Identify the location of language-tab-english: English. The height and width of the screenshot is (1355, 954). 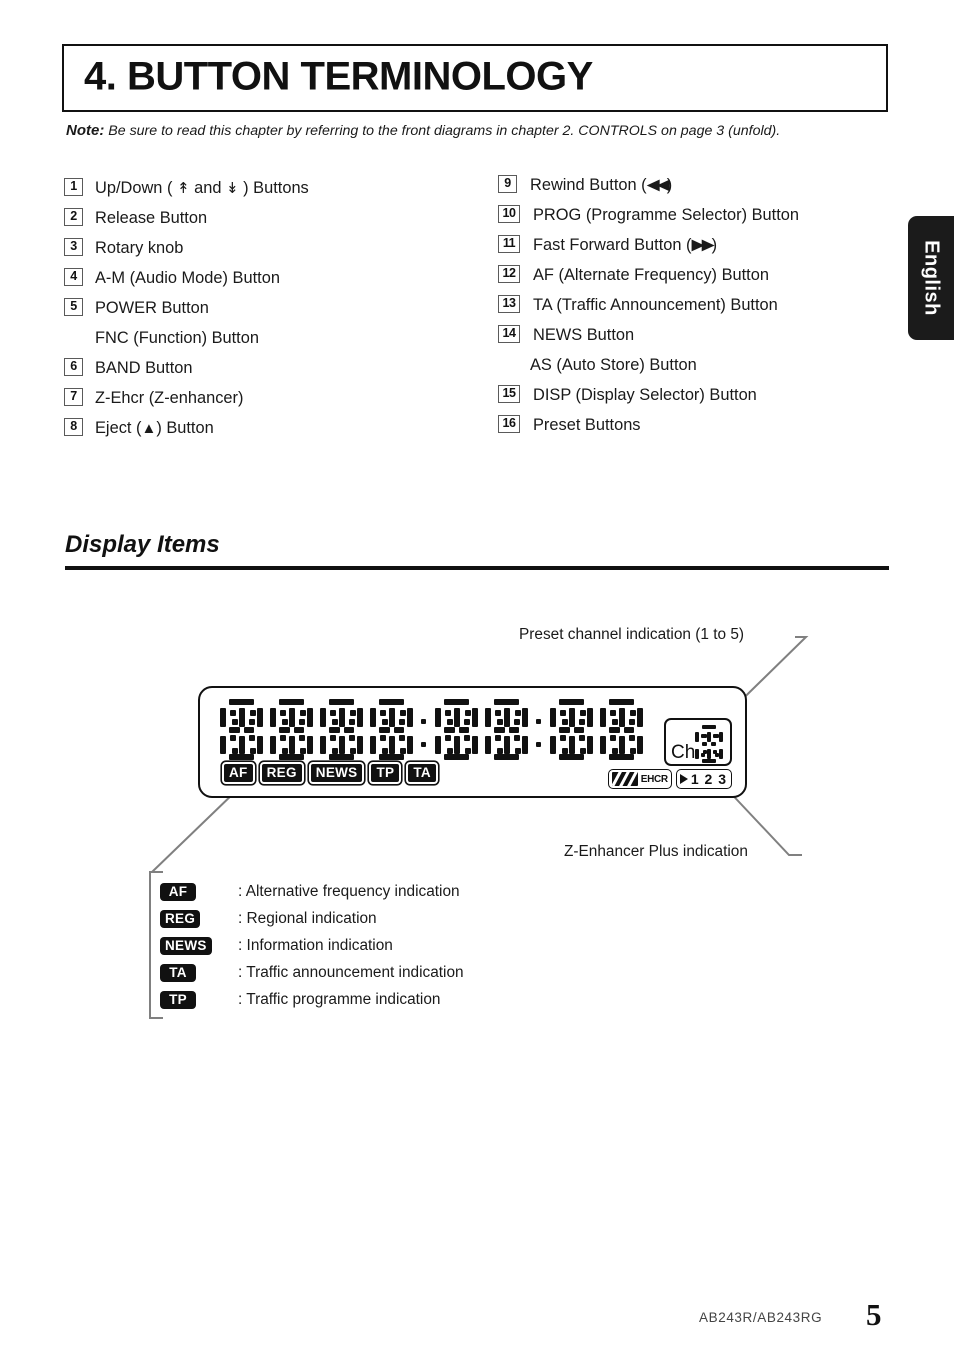
(931, 278).